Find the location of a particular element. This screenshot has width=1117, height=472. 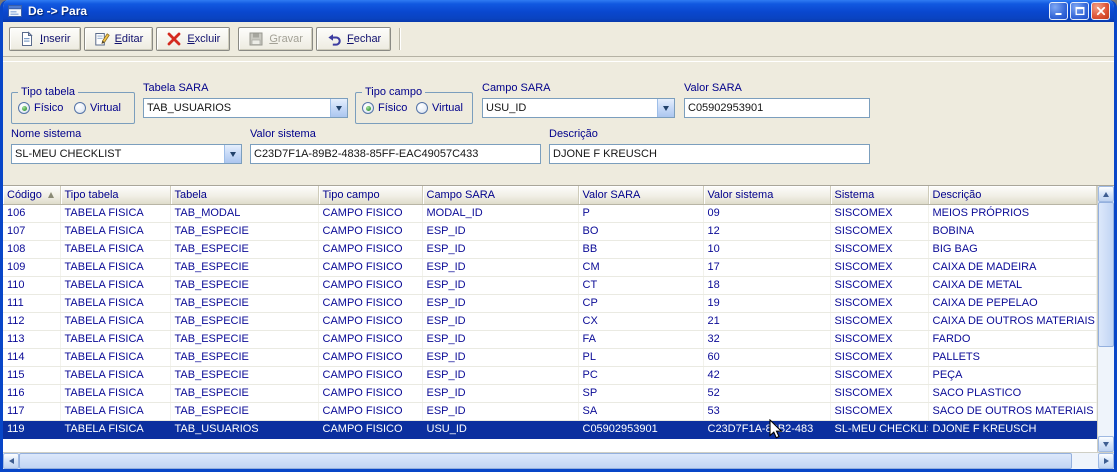

valor-sara-input is located at coordinates (777, 108).